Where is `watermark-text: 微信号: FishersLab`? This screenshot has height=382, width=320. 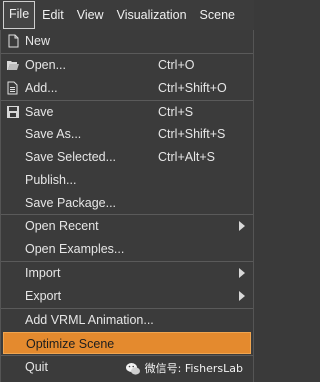 watermark-text: 微信号: FishersLab is located at coordinates (193, 368).